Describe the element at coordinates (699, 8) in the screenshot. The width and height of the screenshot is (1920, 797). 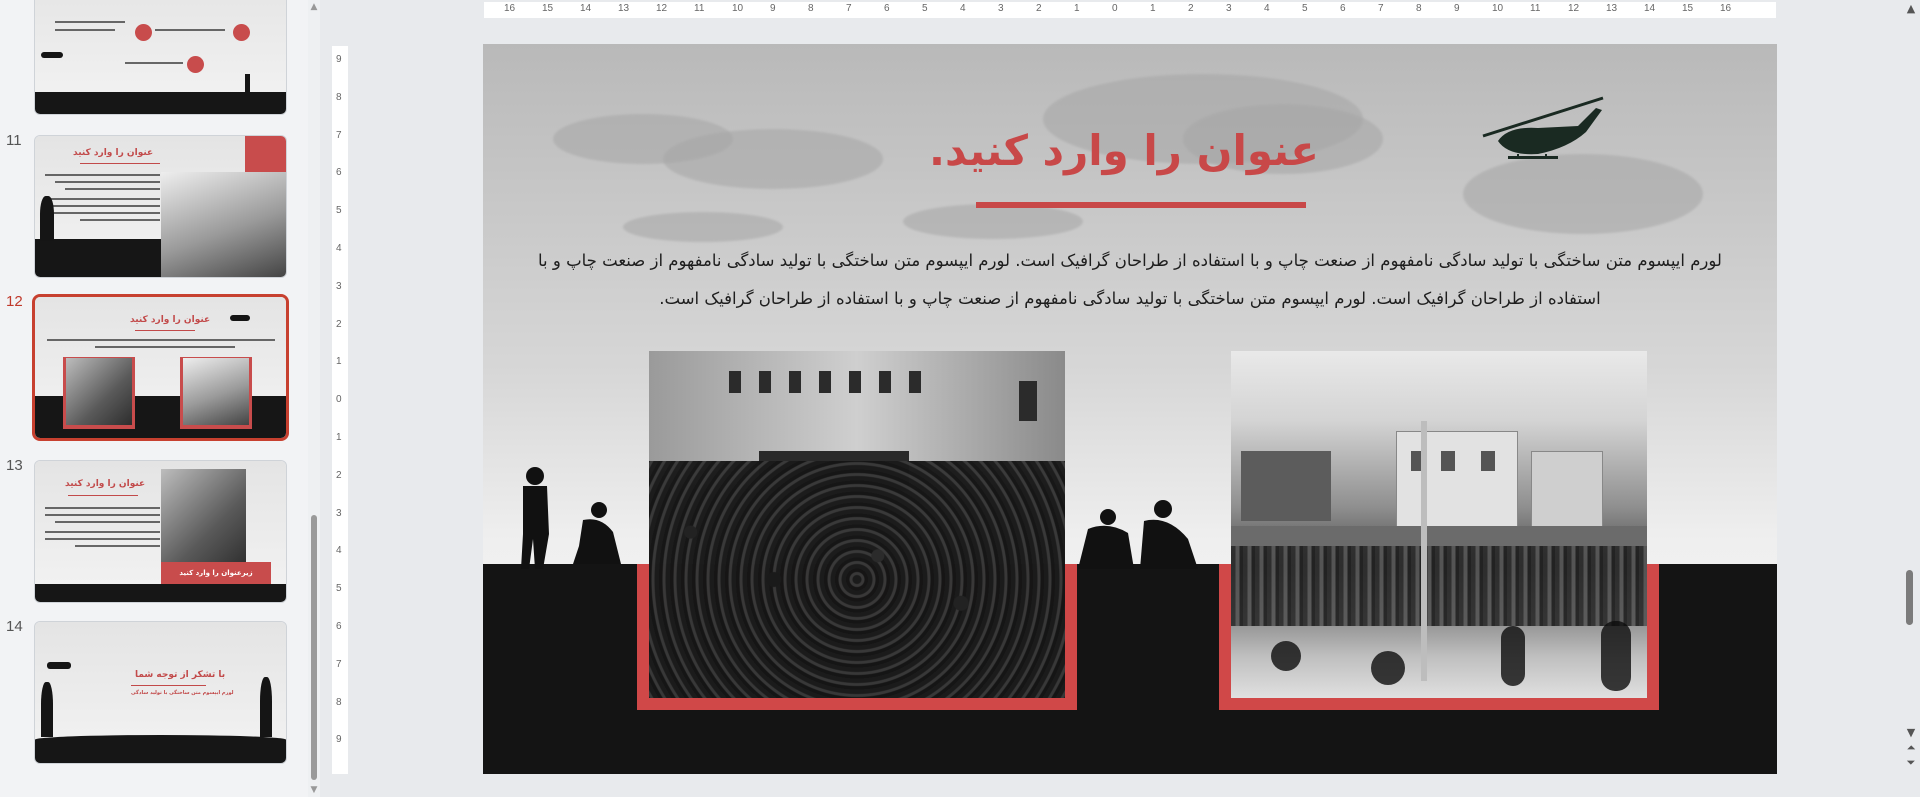
I see `ruler-tick-label: 11` at that location.